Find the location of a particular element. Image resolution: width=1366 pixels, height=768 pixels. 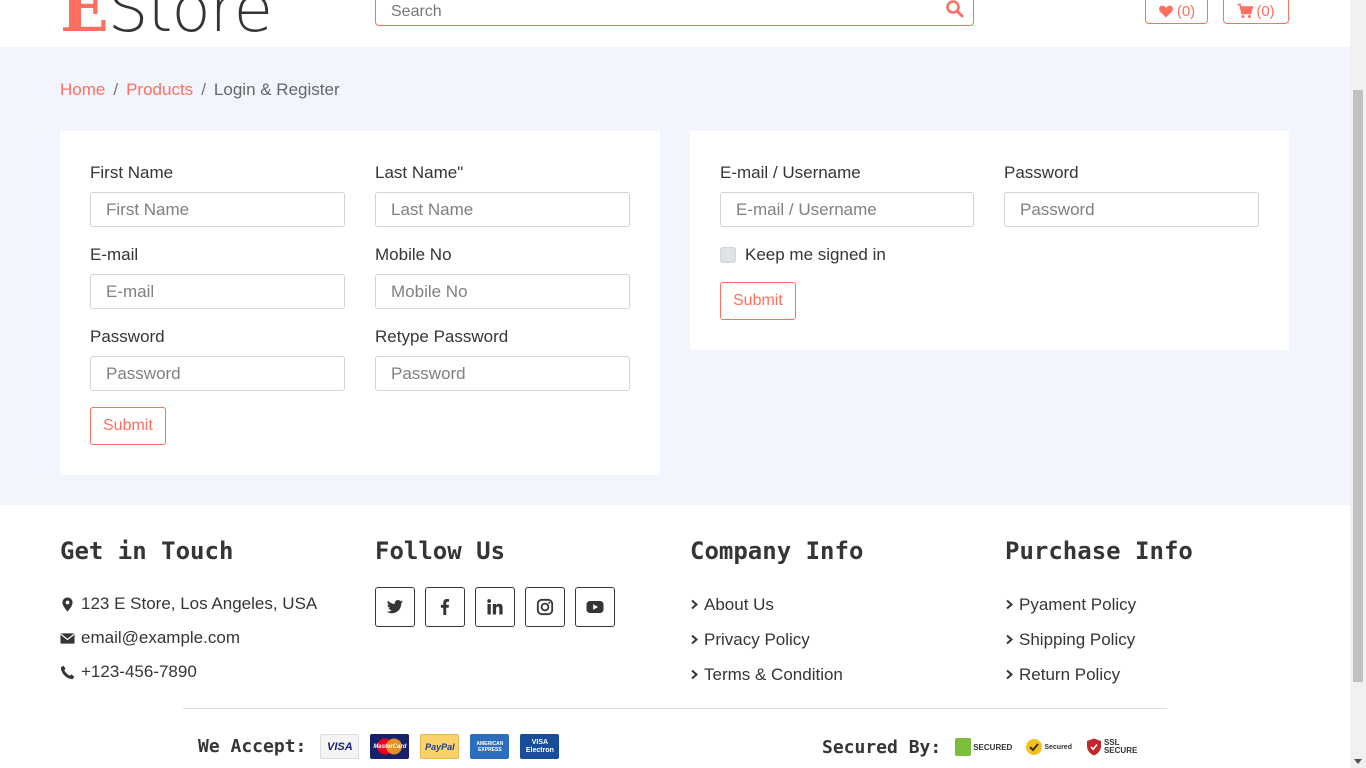

login-email-field: E-mail / Username is located at coordinates (847, 195).